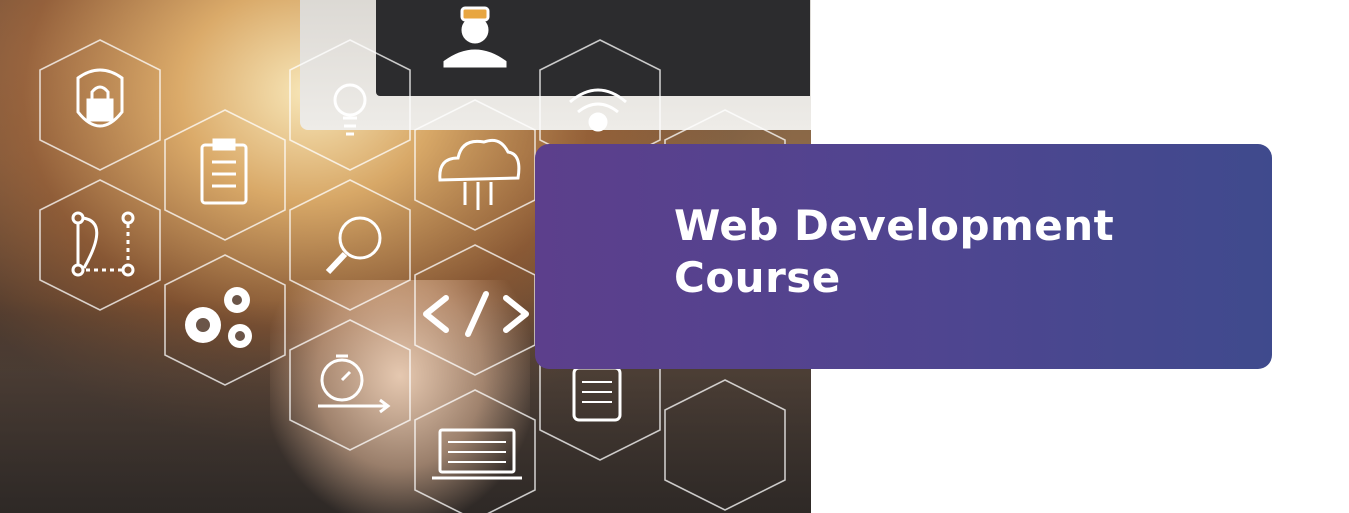 The image size is (1349, 513). I want to click on code-brackets-icon, so click(476, 314).